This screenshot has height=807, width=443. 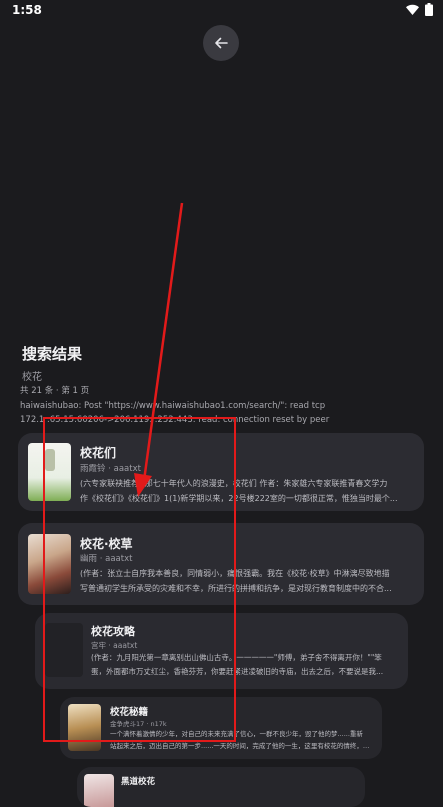 What do you see at coordinates (98, 453) in the screenshot?
I see `book-title: 校花们` at bounding box center [98, 453].